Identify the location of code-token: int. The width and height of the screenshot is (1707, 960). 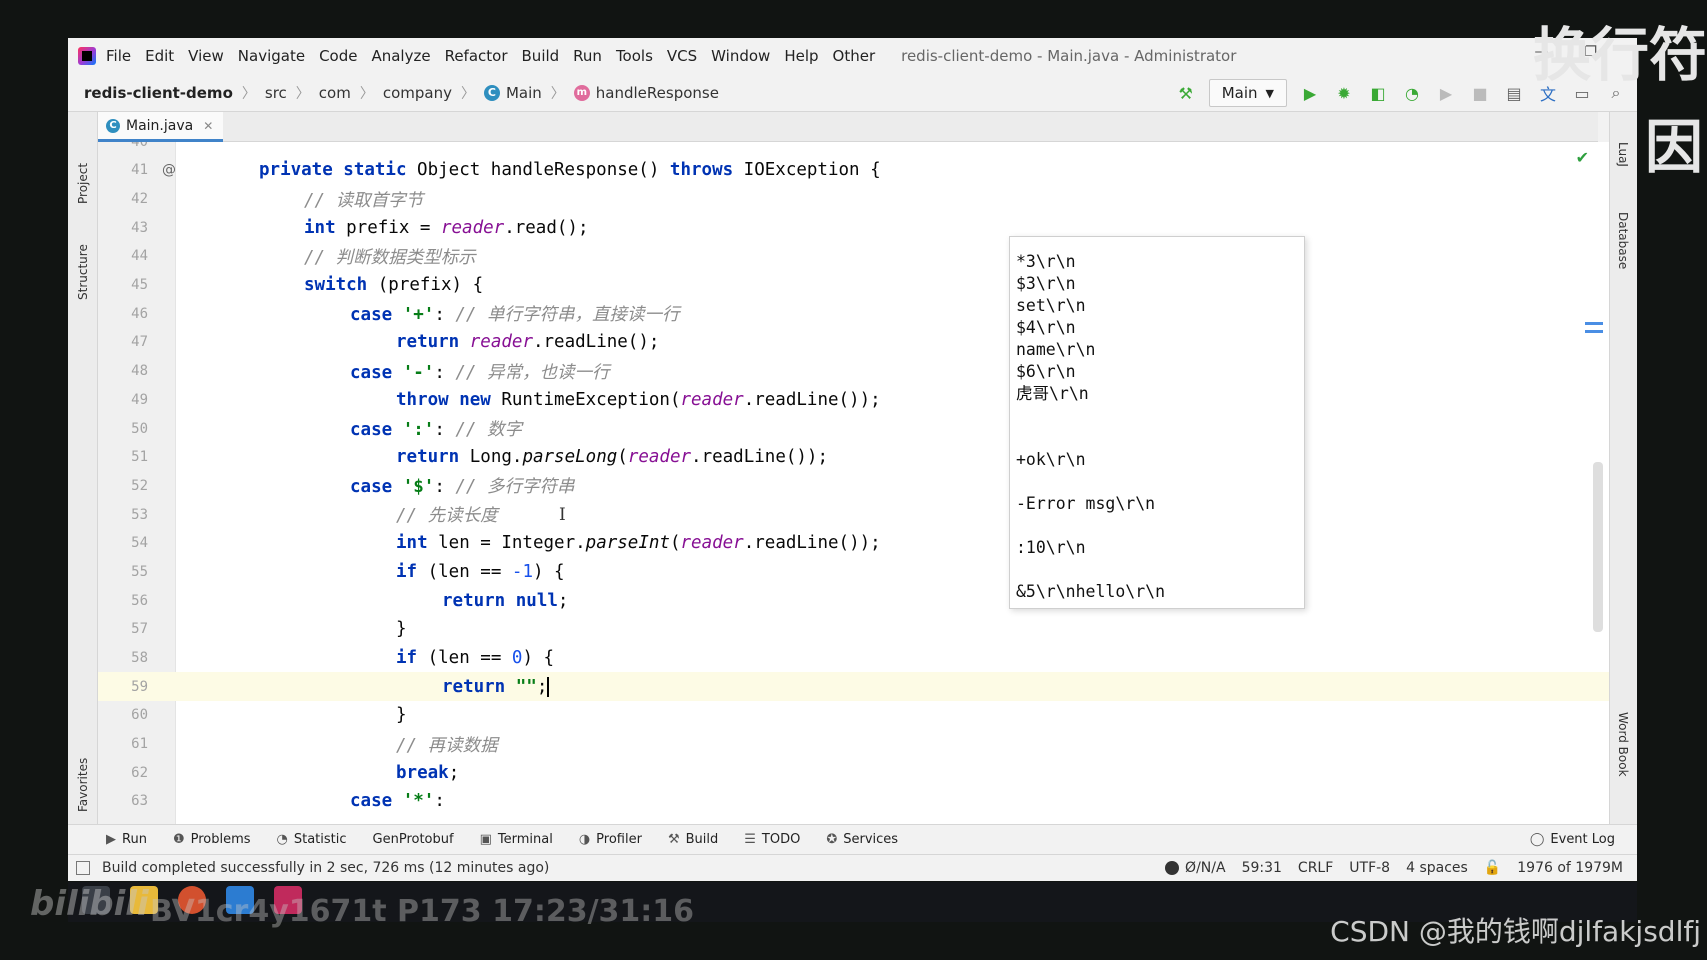
(412, 543).